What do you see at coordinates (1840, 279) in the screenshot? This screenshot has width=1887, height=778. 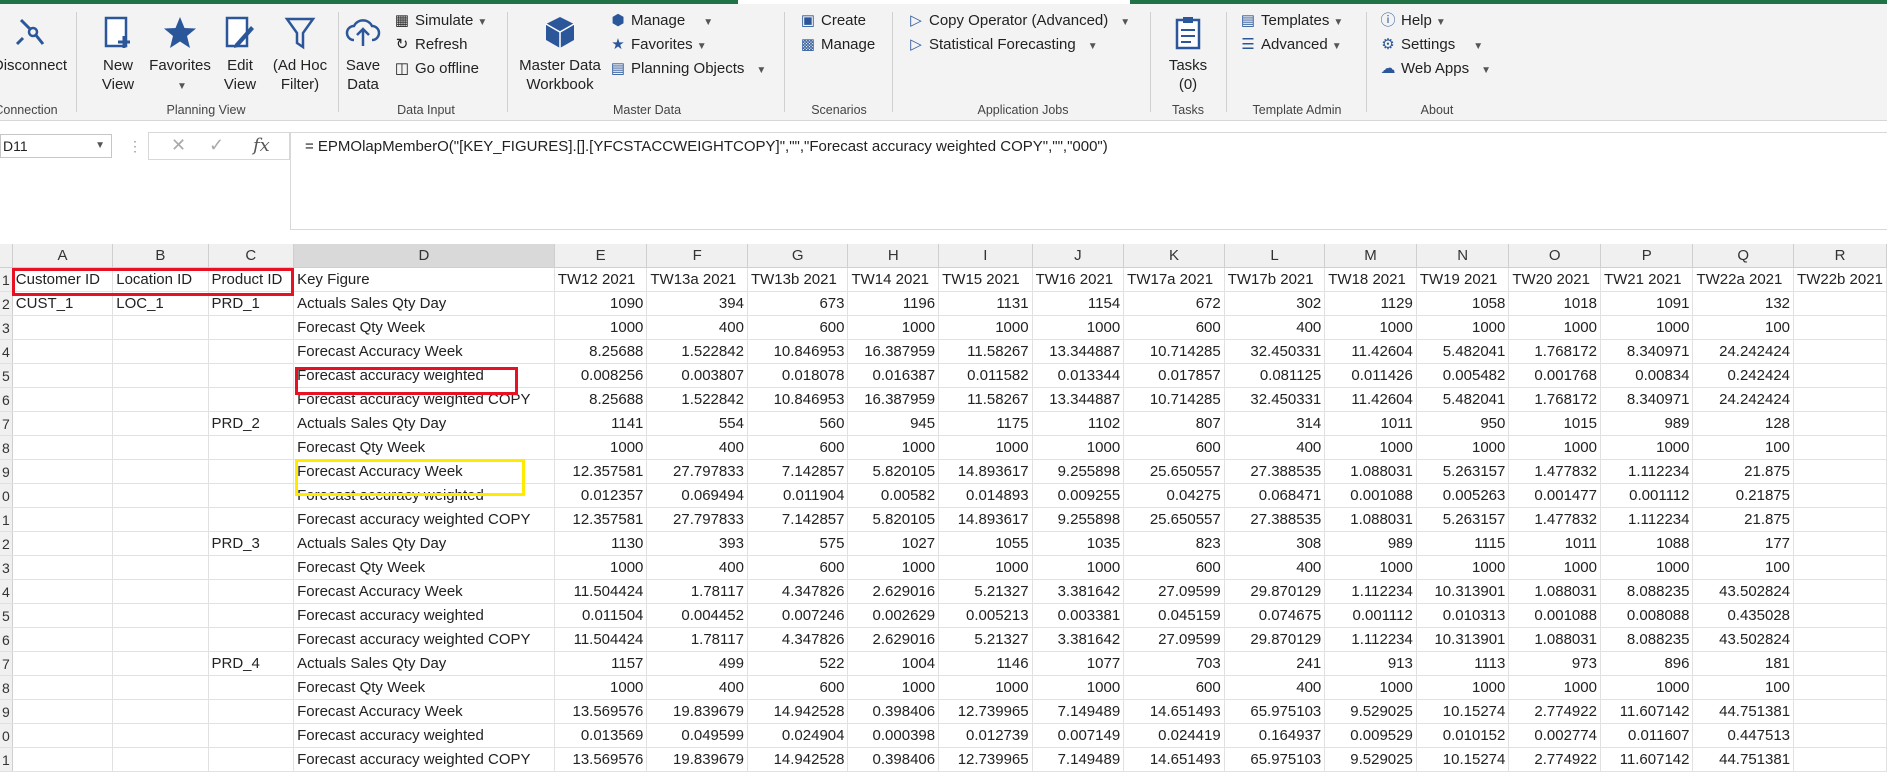 I see `column-title-cell: TW22b 2021` at bounding box center [1840, 279].